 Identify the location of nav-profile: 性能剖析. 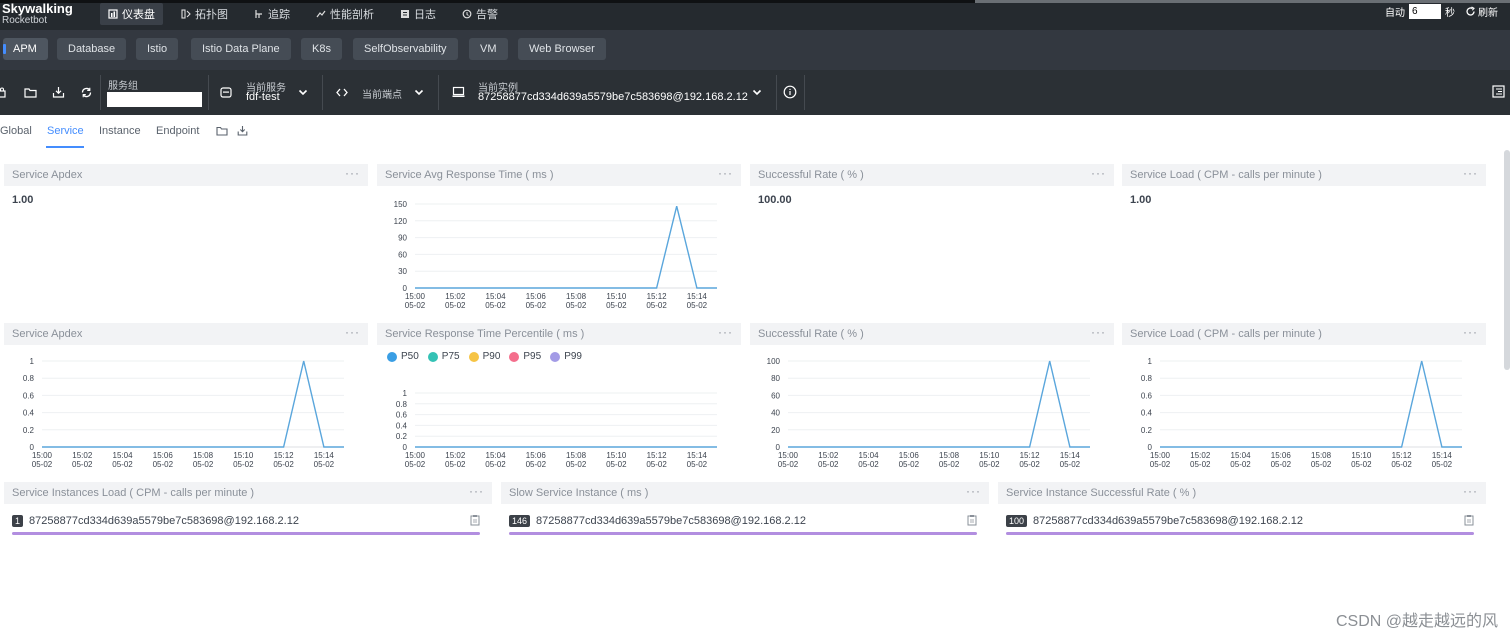
(345, 14).